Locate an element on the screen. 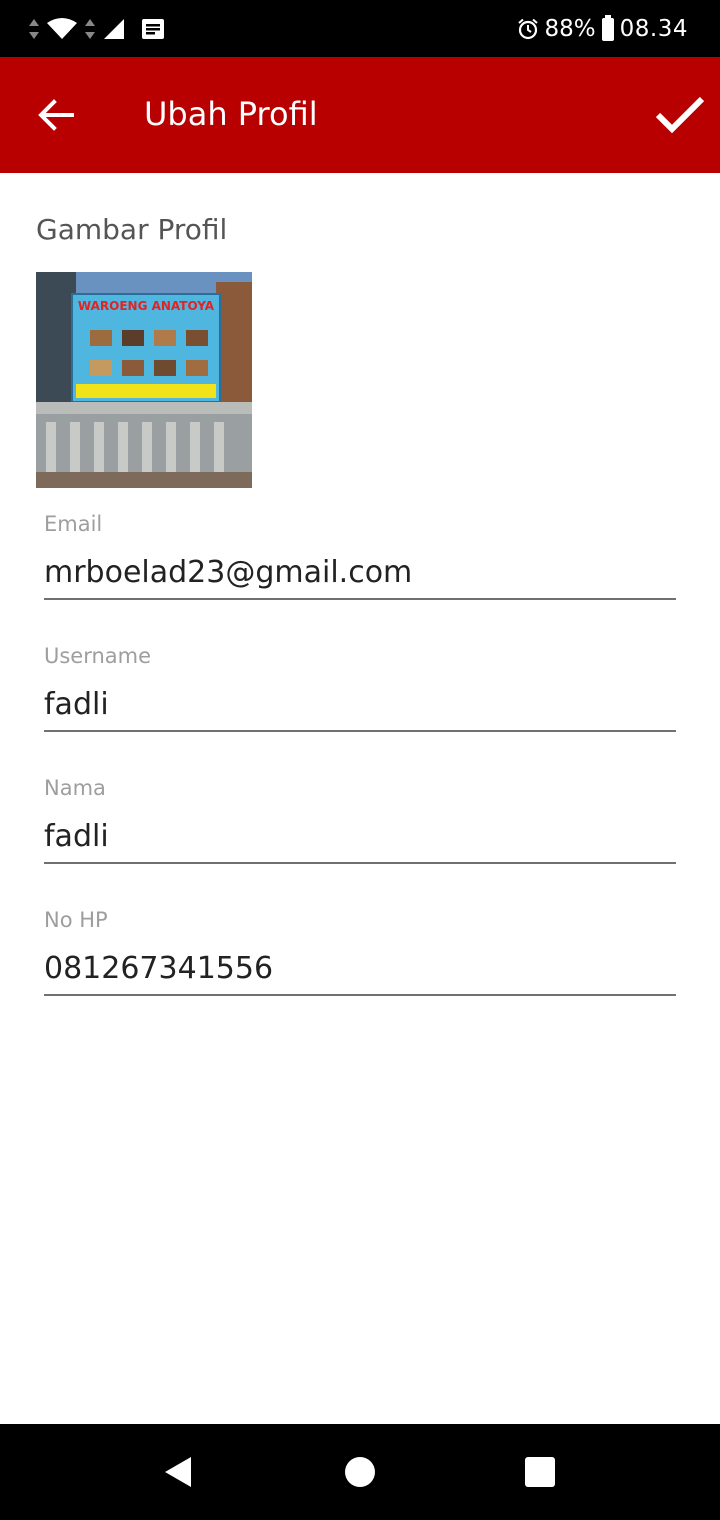 Image resolution: width=720 pixels, height=1520 pixels. status-icons-right: 88% 08.34 is located at coordinates (602, 29).